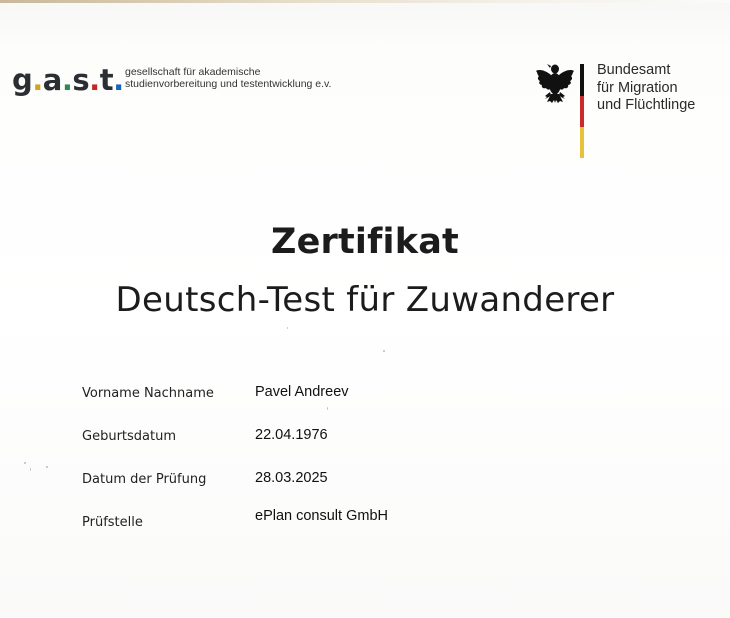 This screenshot has height=618, width=730. I want to click on field-label-birthdate: Geburtsdatum, so click(129, 436).